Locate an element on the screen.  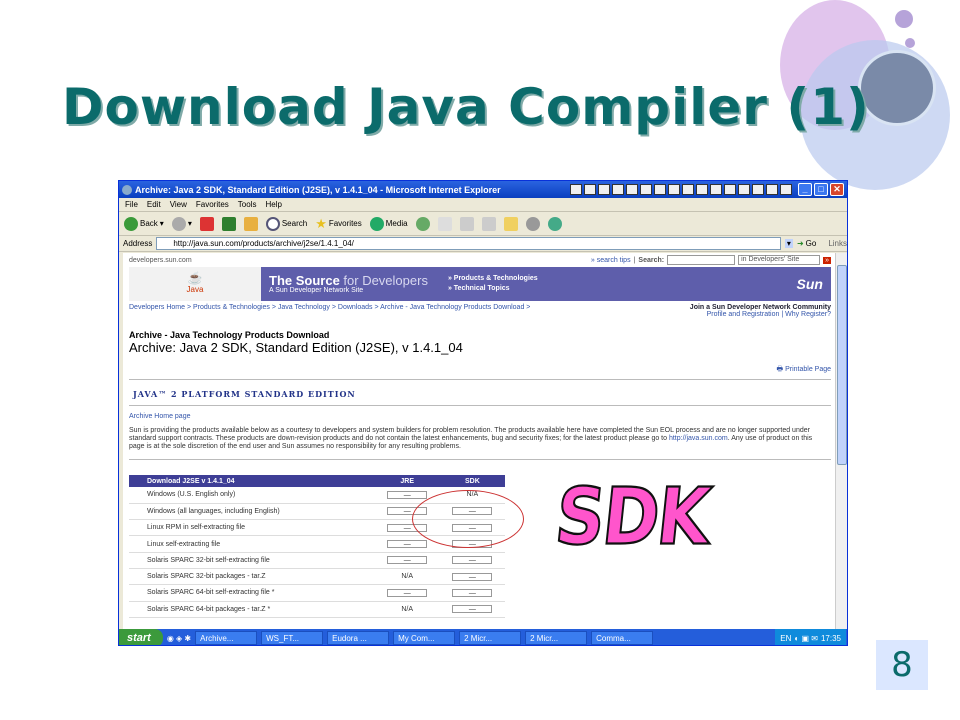
vertical-scrollbar is located at coordinates (841, 441).